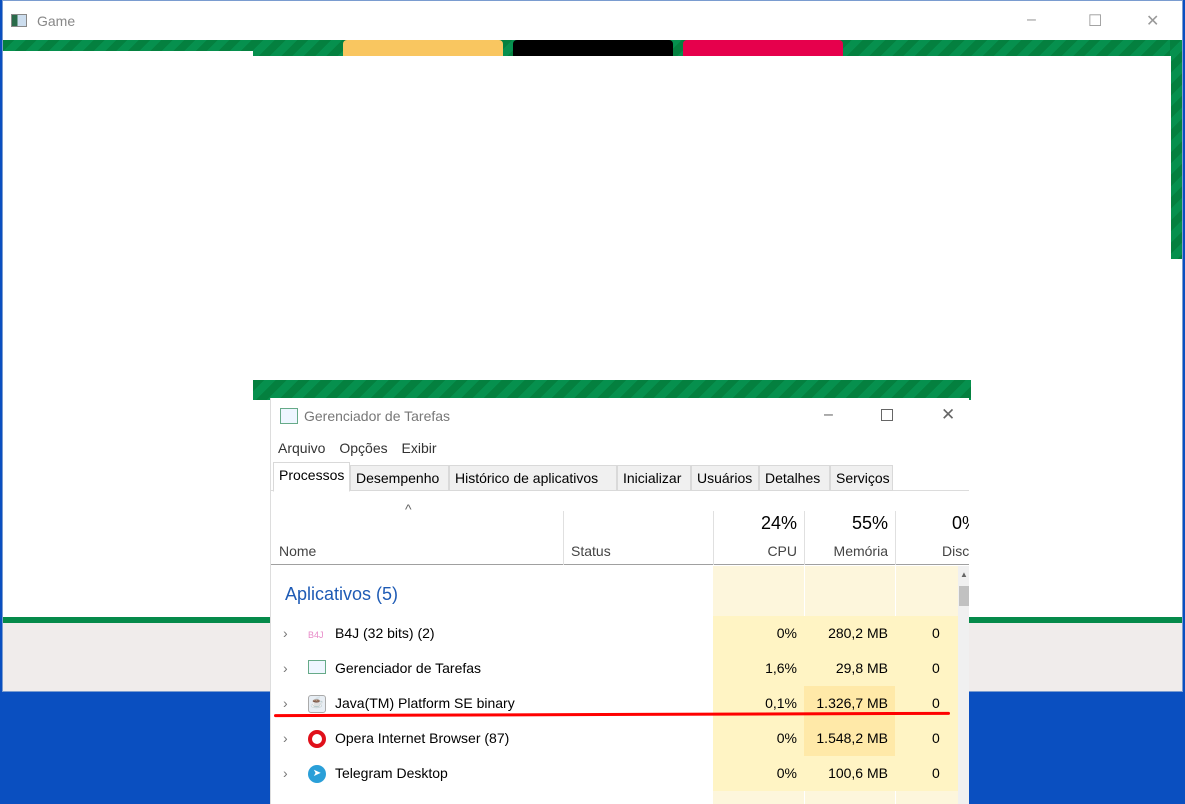  What do you see at coordinates (342, 594) in the screenshot?
I see `group-aplicativos: Aplicativos (5)` at bounding box center [342, 594].